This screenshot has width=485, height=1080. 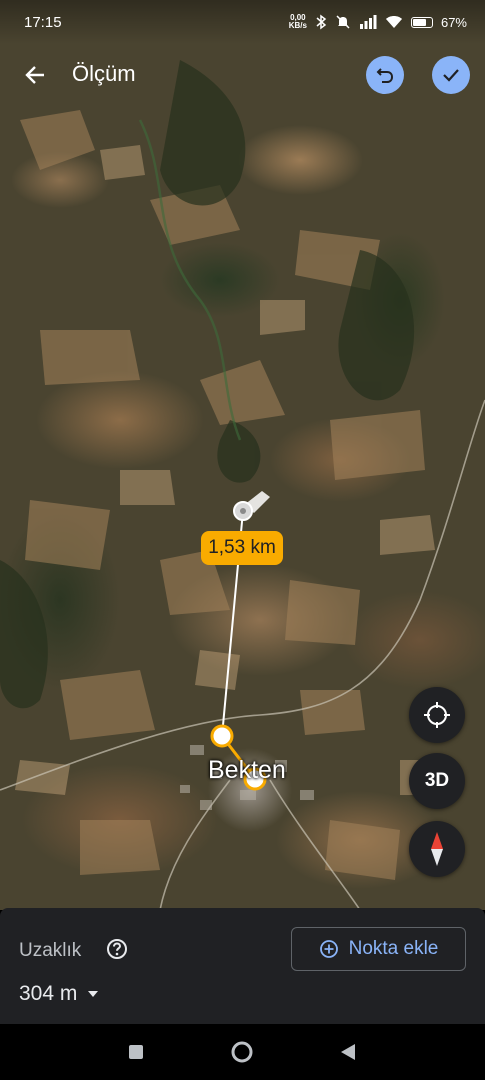 I want to click on page-title: Ölçüm, so click(x=104, y=73).